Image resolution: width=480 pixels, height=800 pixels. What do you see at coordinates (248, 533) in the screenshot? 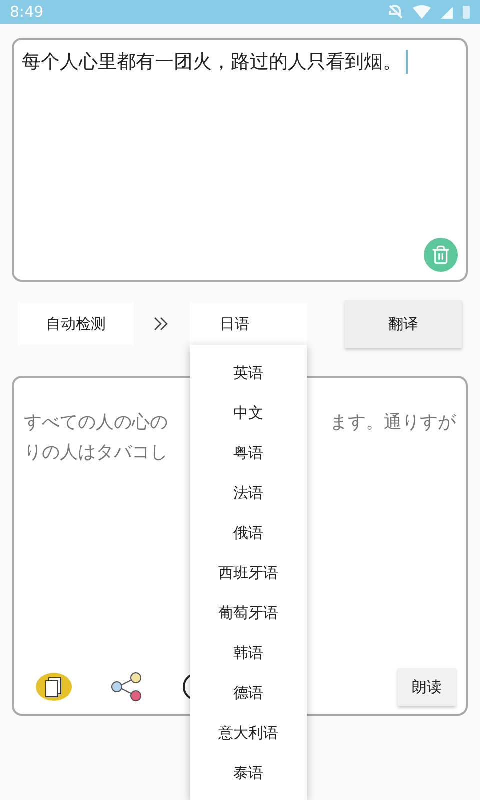
I see `language-option: 俄语` at bounding box center [248, 533].